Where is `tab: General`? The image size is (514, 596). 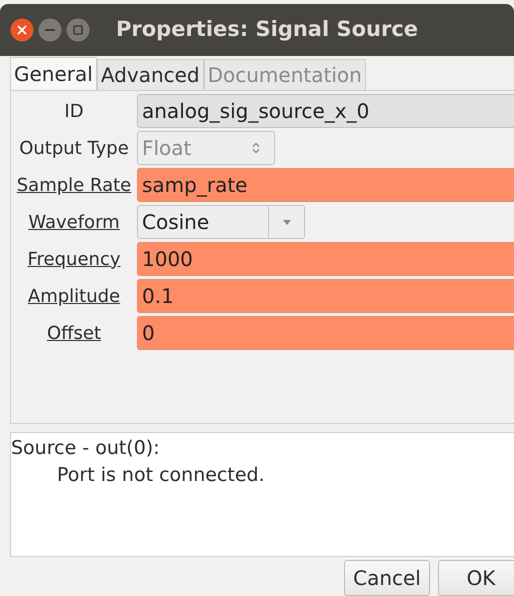 tab: General is located at coordinates (53, 73).